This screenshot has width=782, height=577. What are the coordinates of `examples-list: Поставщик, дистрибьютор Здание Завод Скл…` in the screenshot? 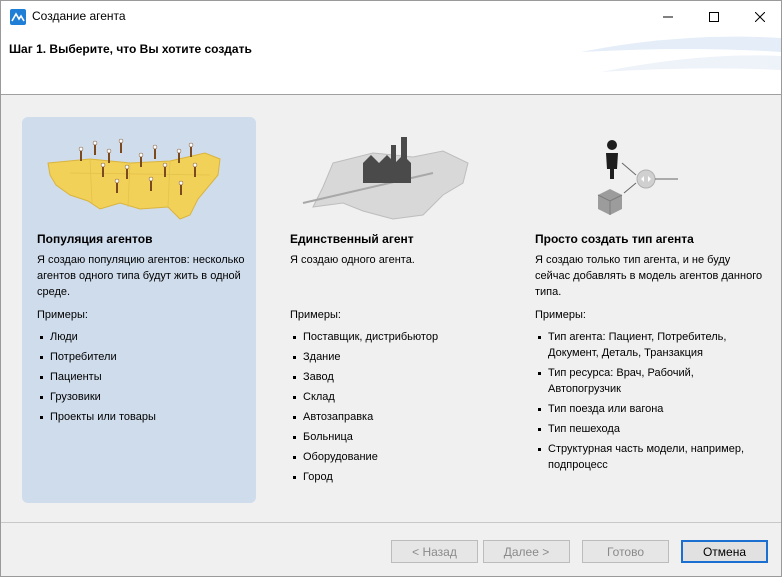 It's located at (402, 409).